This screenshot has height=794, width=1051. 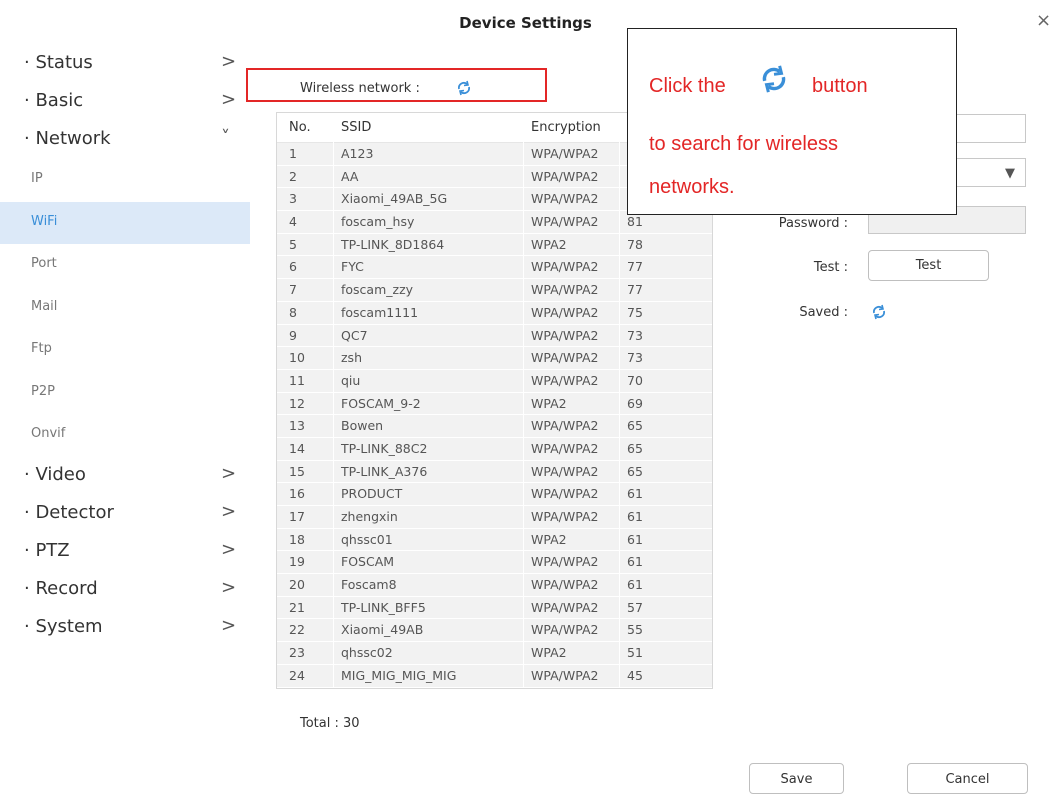 What do you see at coordinates (967, 778) in the screenshot?
I see `cancel-button: Cancel` at bounding box center [967, 778].